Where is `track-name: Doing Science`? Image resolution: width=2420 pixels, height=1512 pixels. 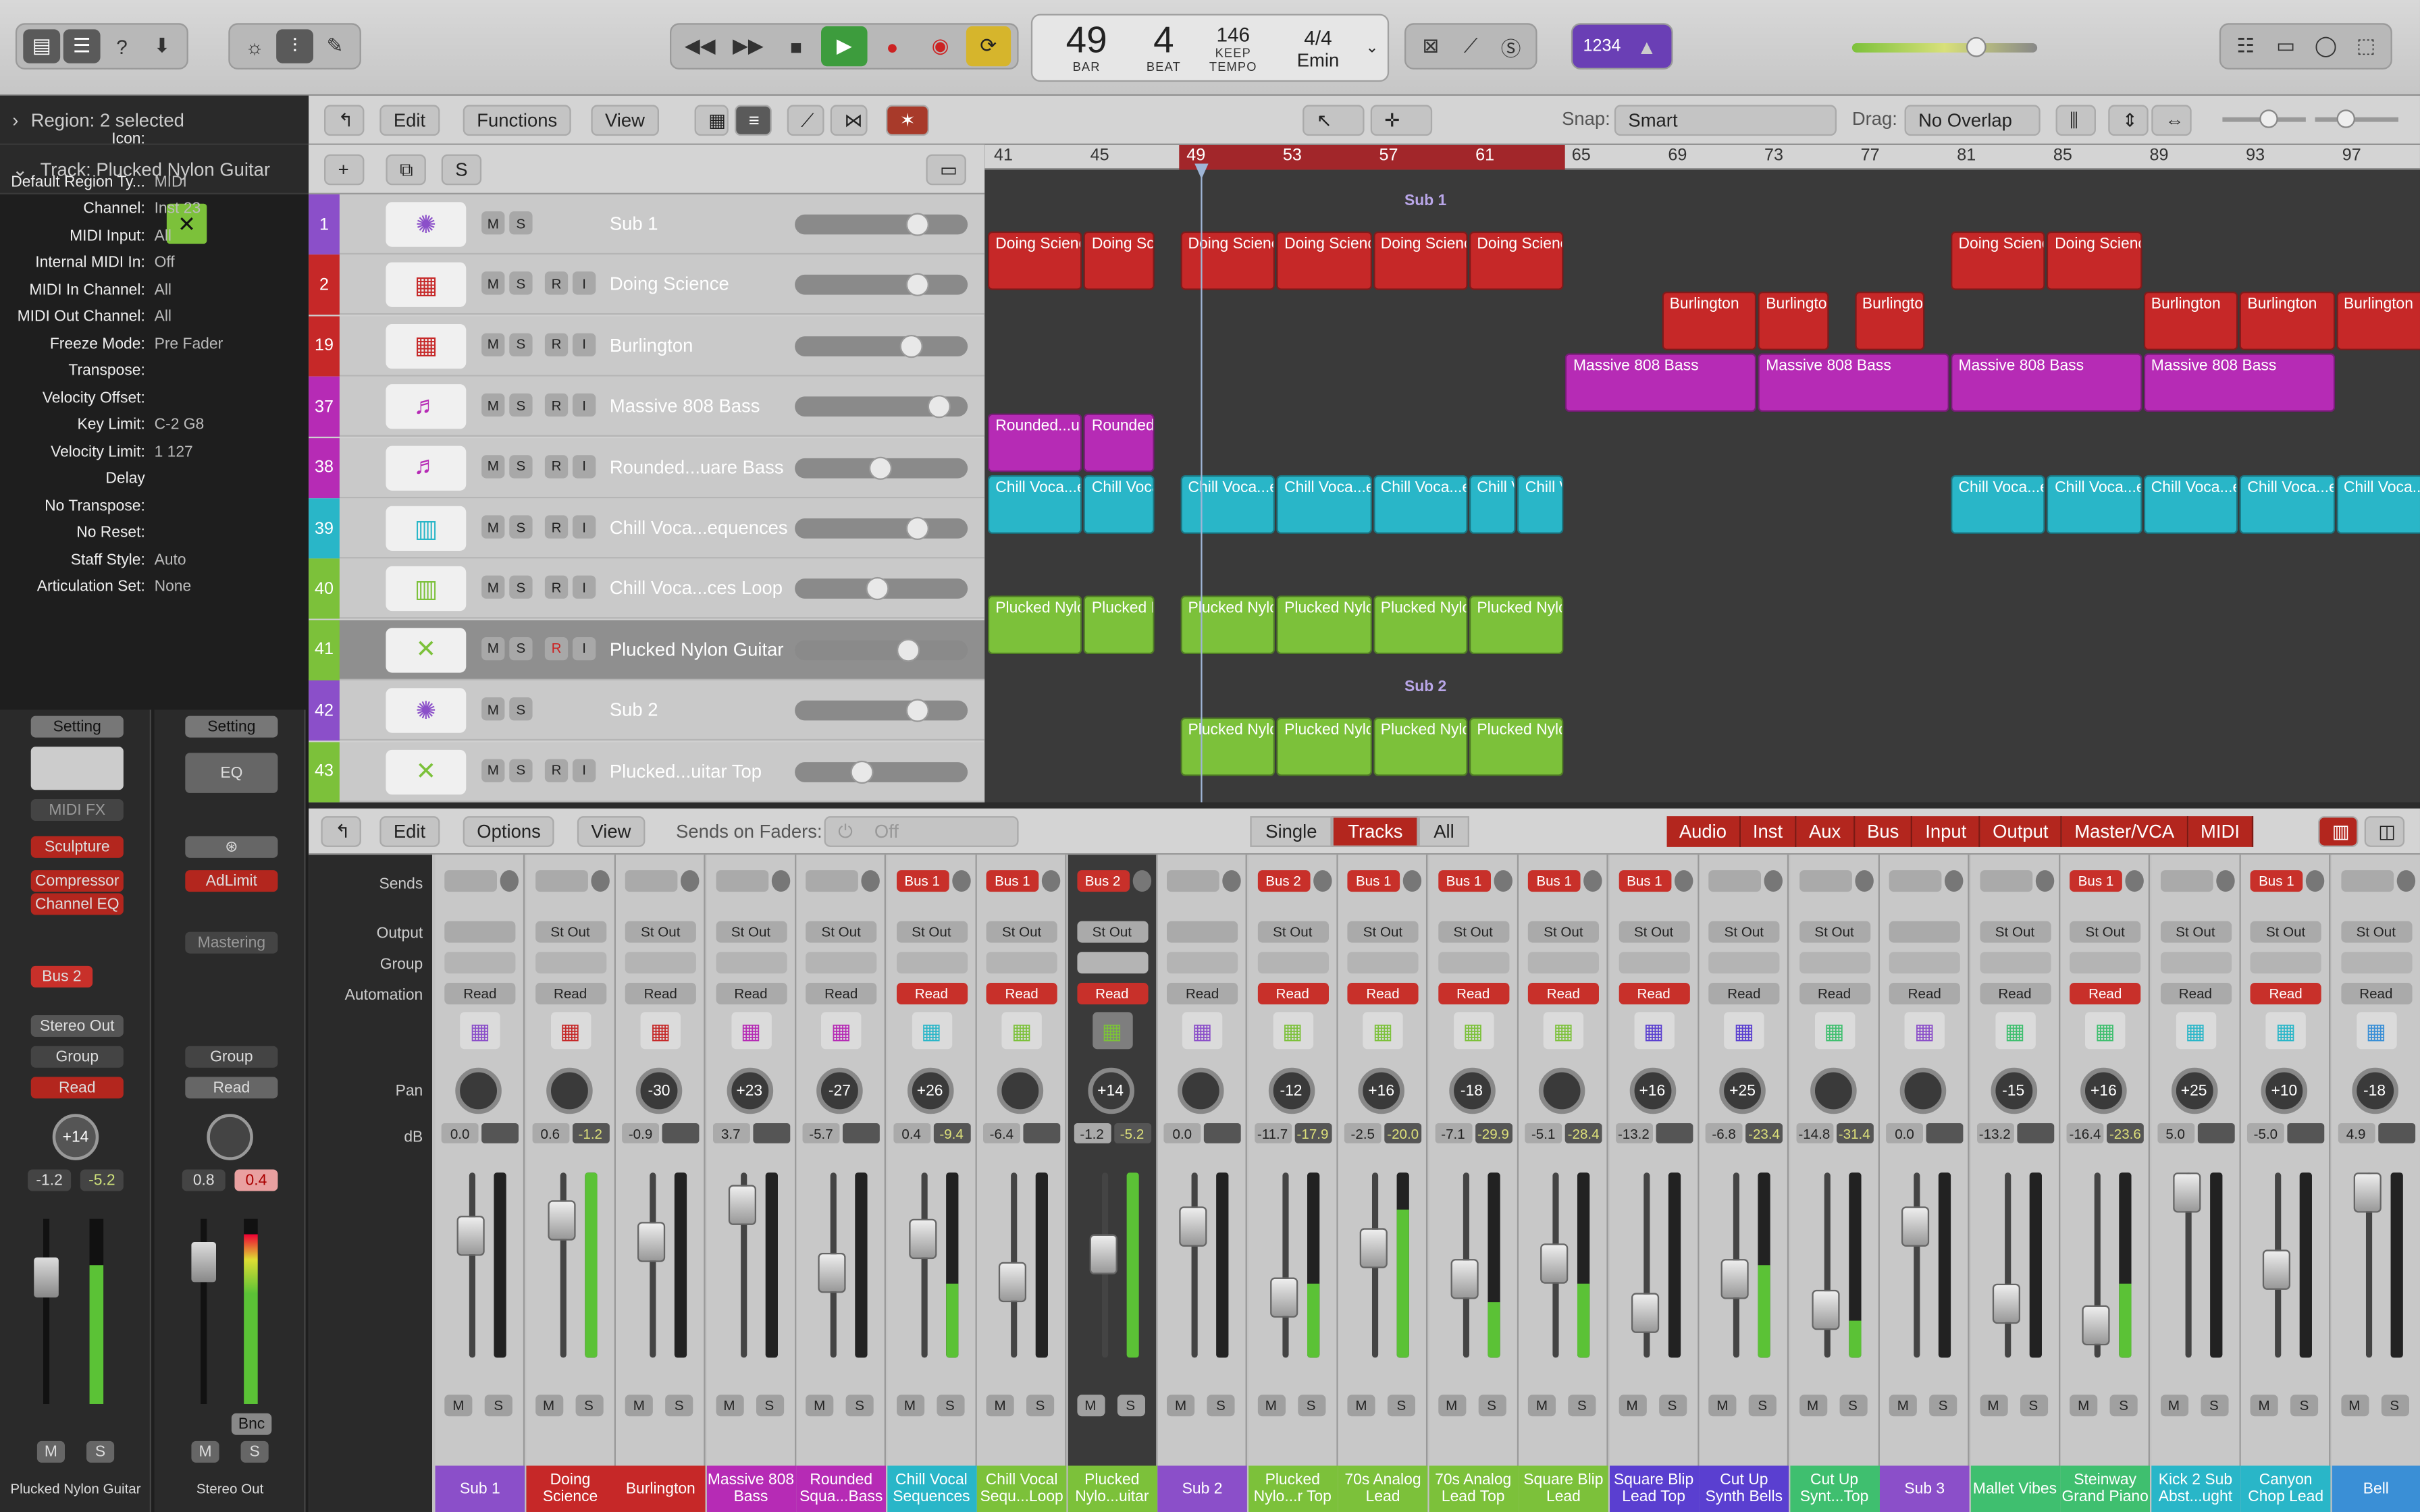 track-name: Doing Science is located at coordinates (669, 284).